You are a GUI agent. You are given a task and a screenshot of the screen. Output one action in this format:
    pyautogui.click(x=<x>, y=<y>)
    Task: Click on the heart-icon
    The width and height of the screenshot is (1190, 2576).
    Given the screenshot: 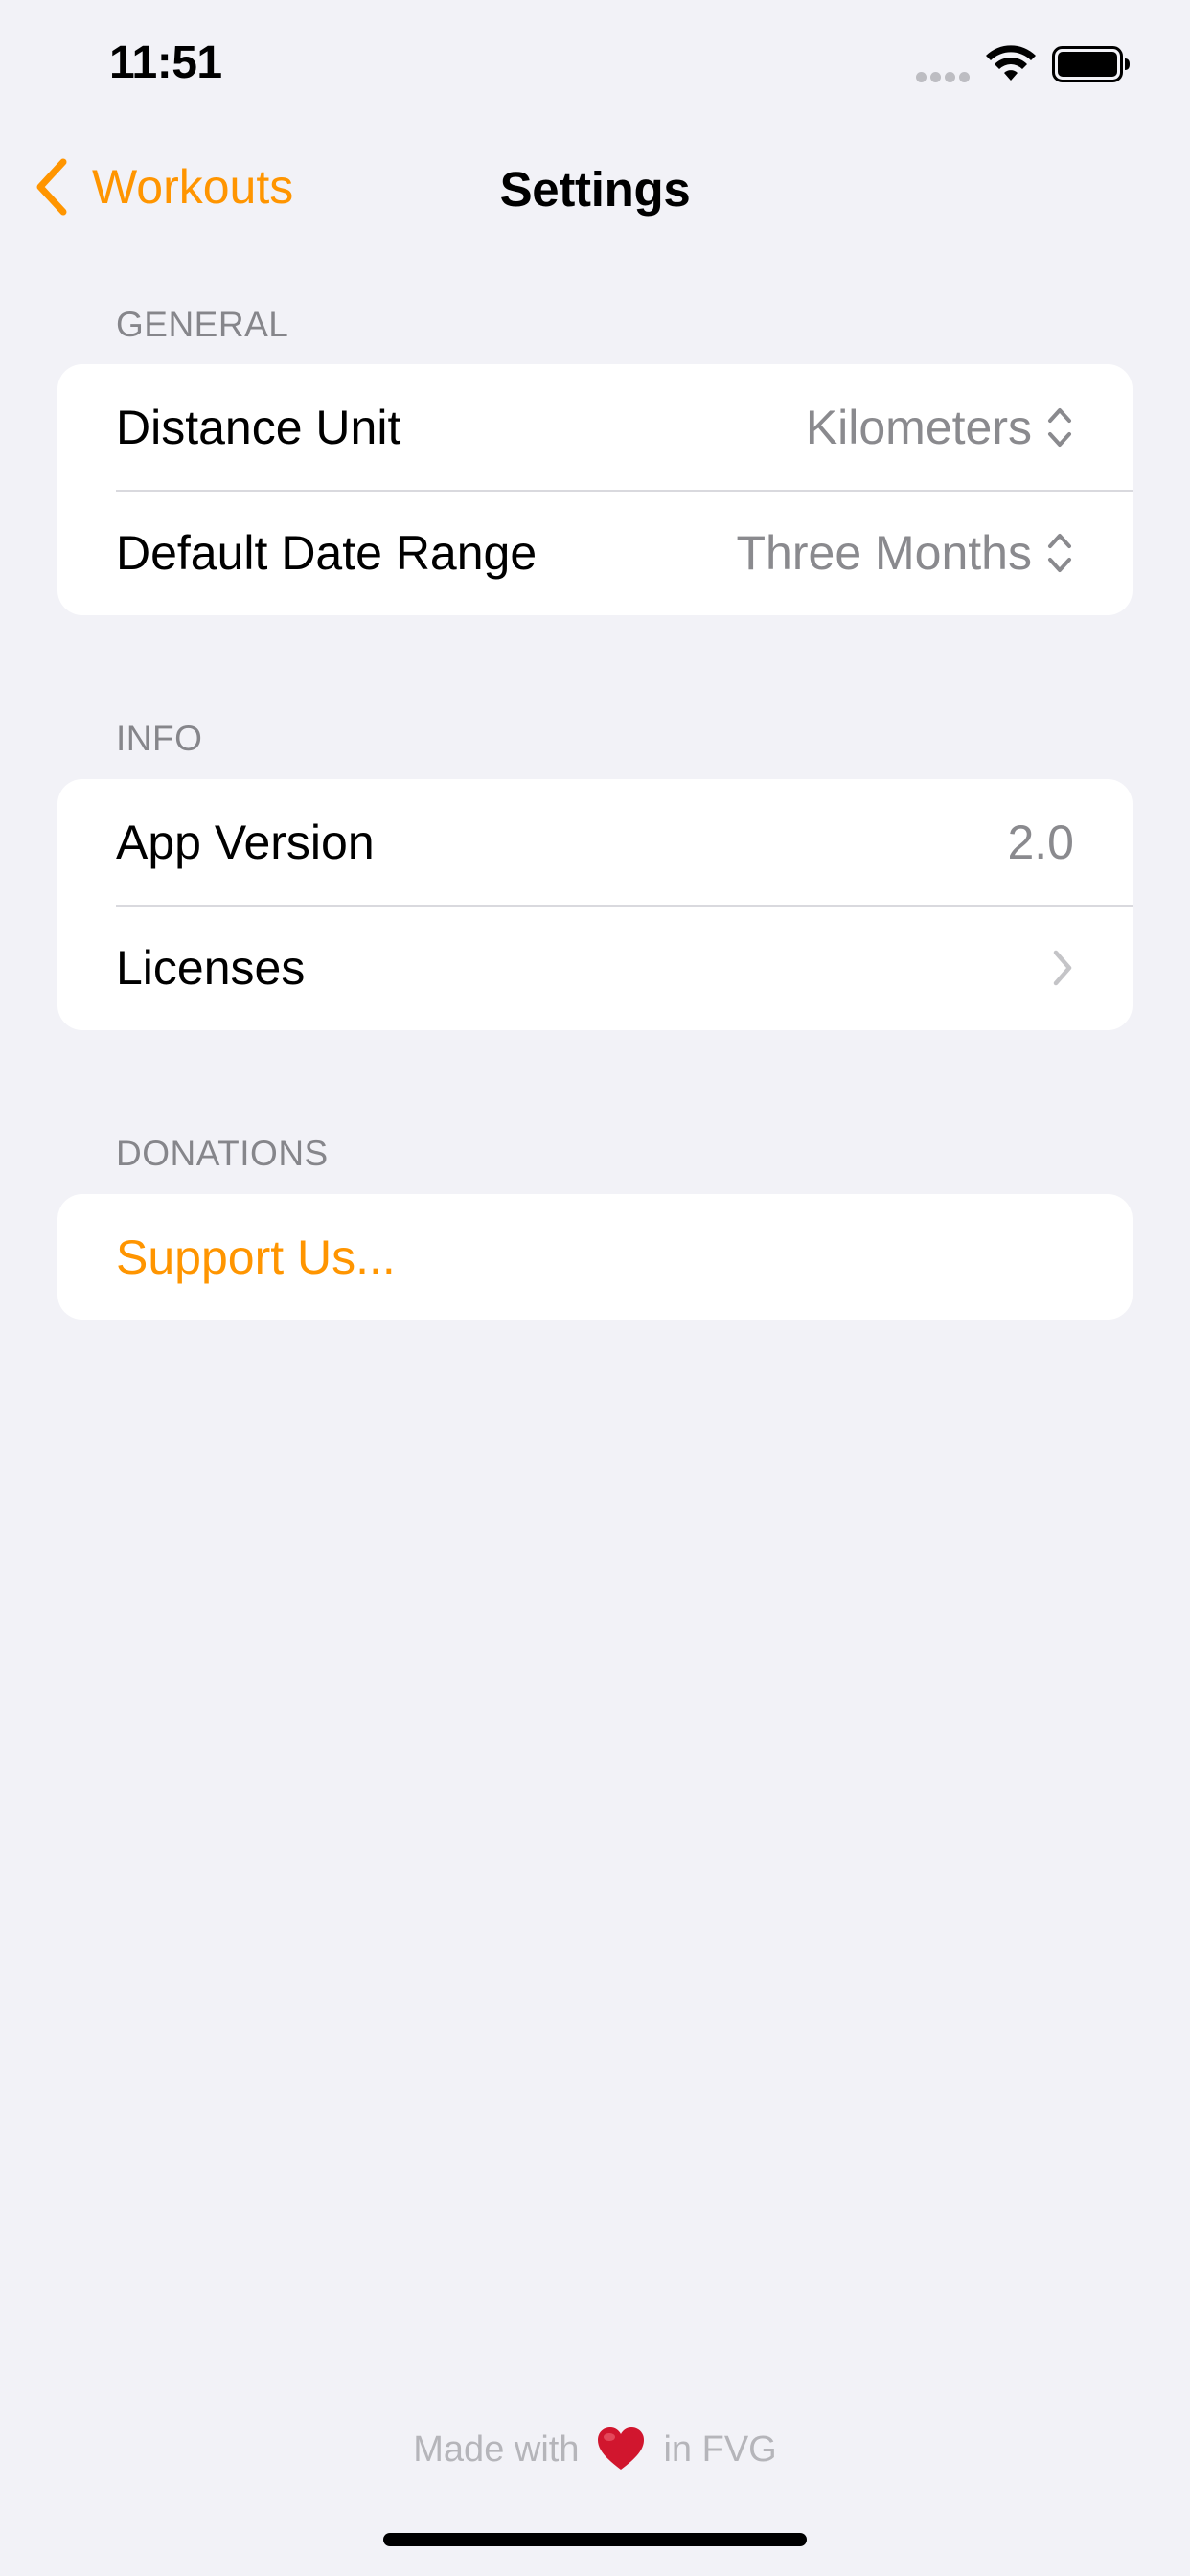 What is the action you would take?
    pyautogui.click(x=622, y=2448)
    